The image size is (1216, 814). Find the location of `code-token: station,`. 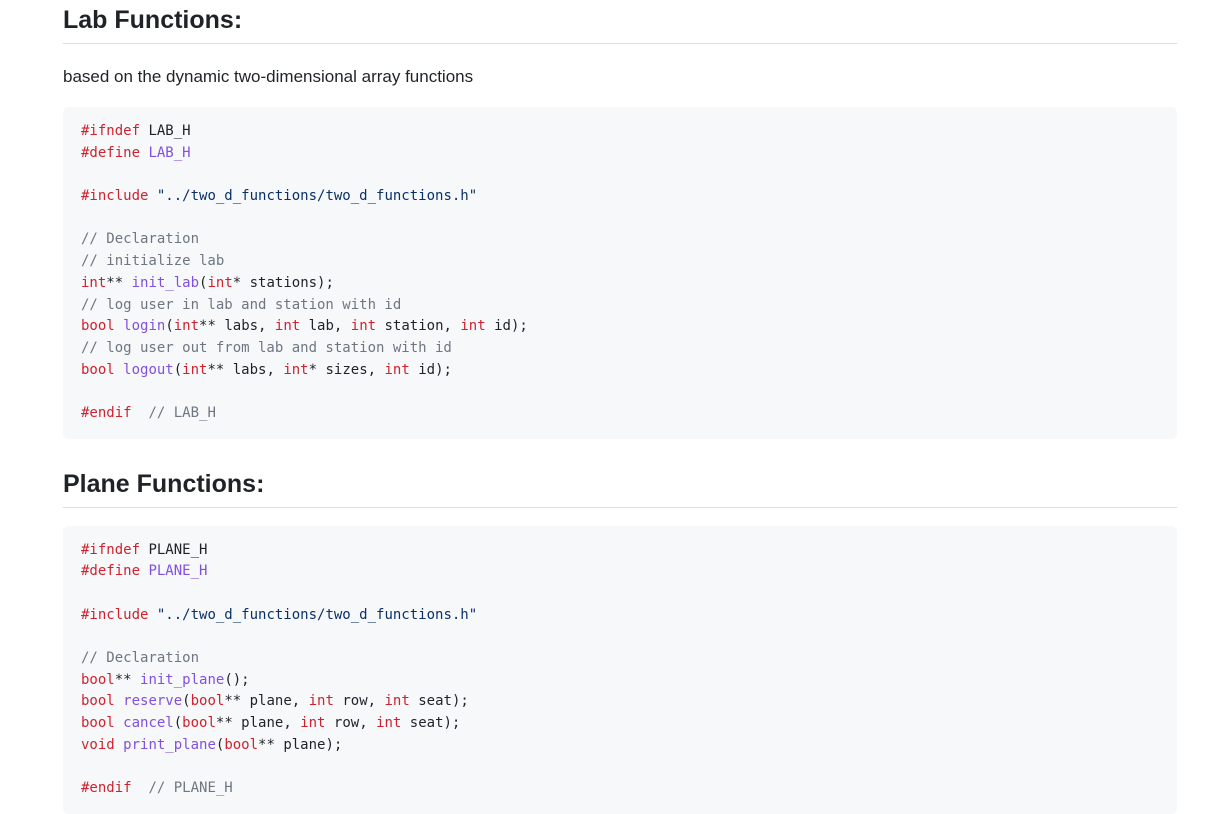

code-token: station, is located at coordinates (418, 326).